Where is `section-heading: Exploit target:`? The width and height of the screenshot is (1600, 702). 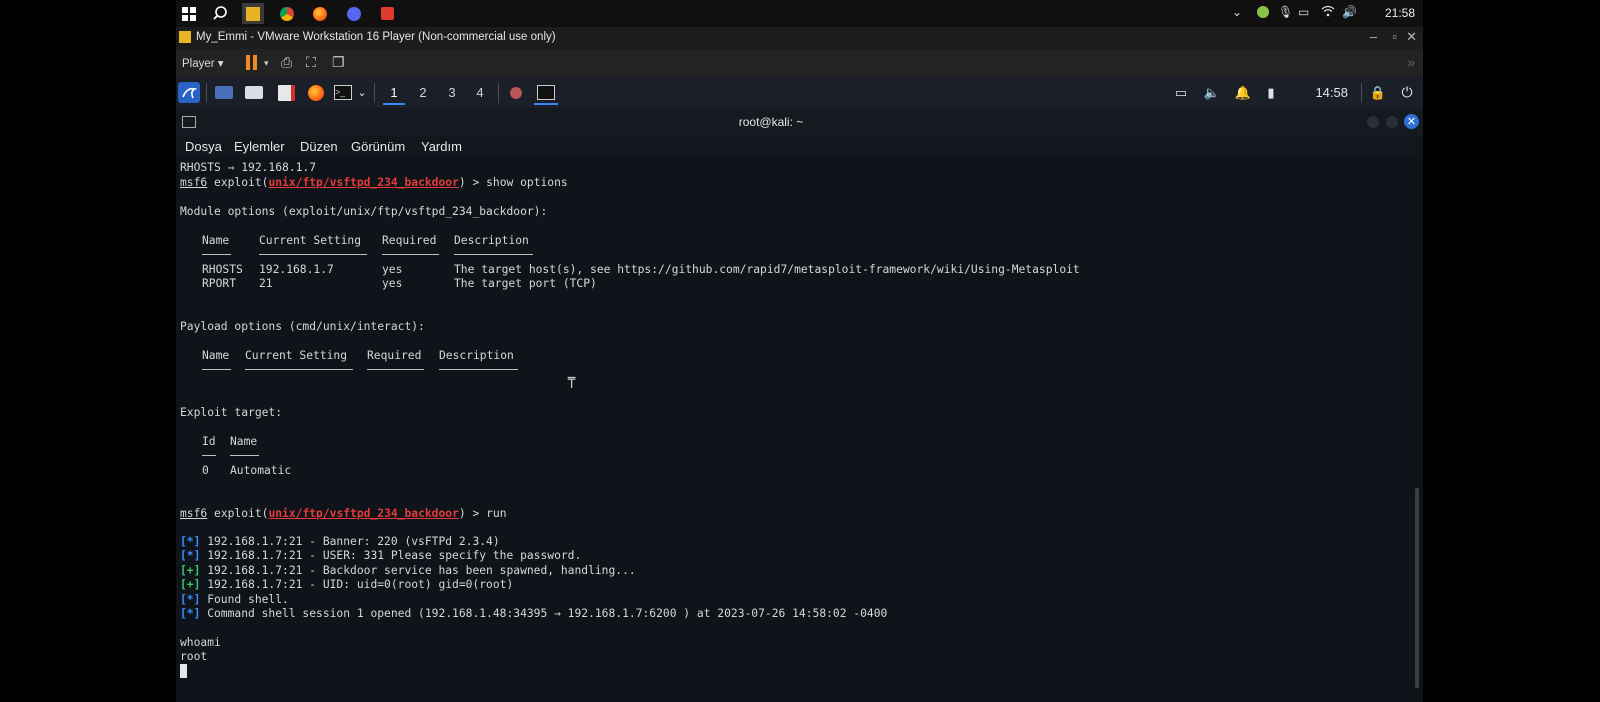 section-heading: Exploit target: is located at coordinates (231, 412).